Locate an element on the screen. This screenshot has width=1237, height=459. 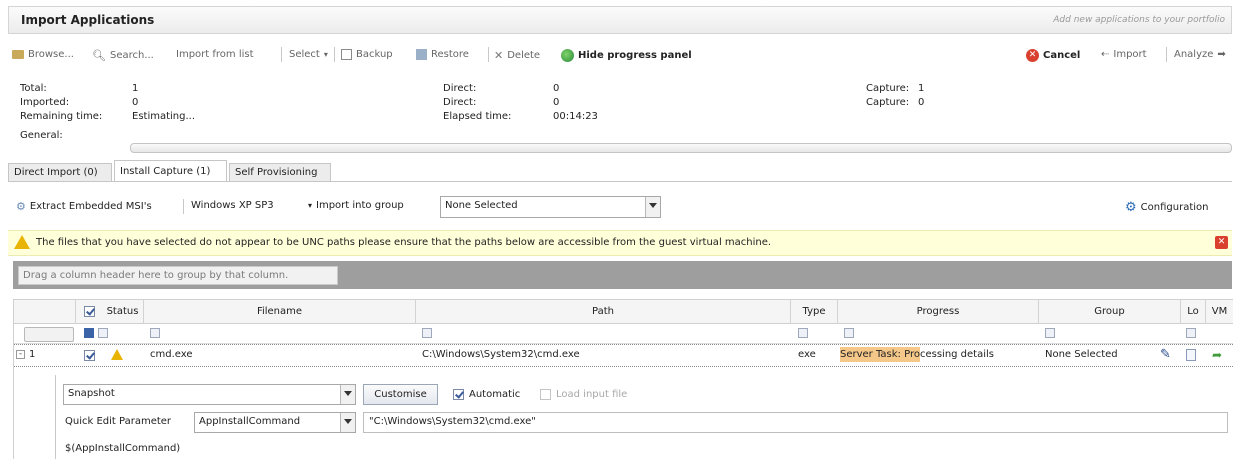
column-path: Path is located at coordinates (603, 312).